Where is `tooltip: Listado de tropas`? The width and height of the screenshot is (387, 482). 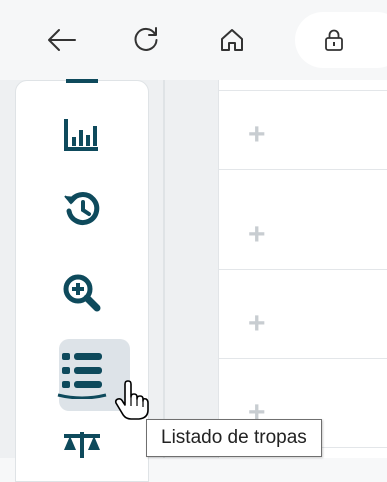
tooltip: Listado de tropas is located at coordinates (234, 438).